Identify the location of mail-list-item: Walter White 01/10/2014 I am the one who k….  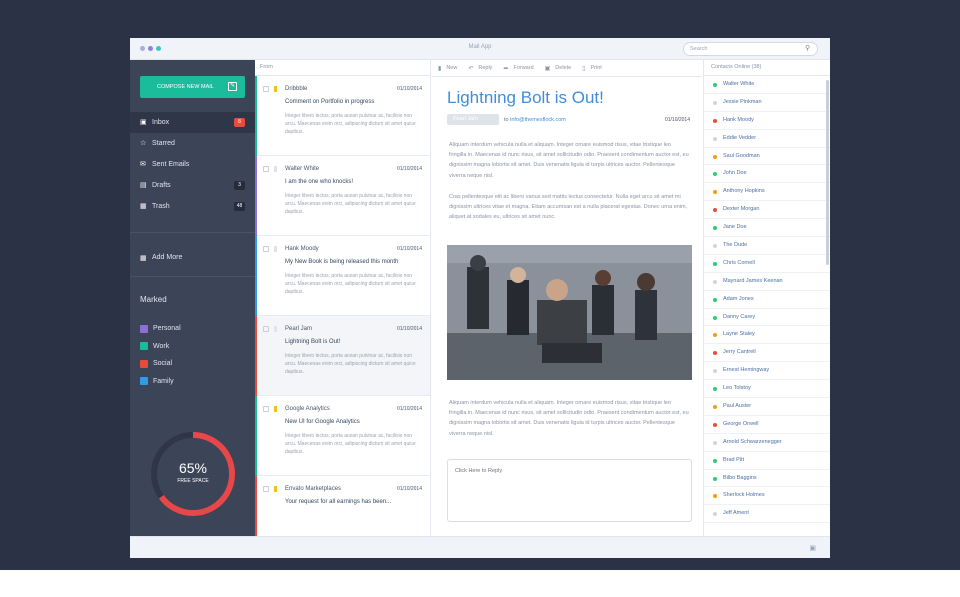
(342, 196).